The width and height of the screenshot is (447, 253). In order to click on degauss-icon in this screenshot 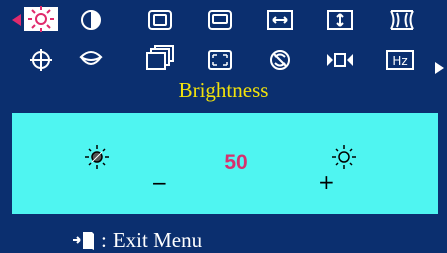, I will do `click(280, 60)`.